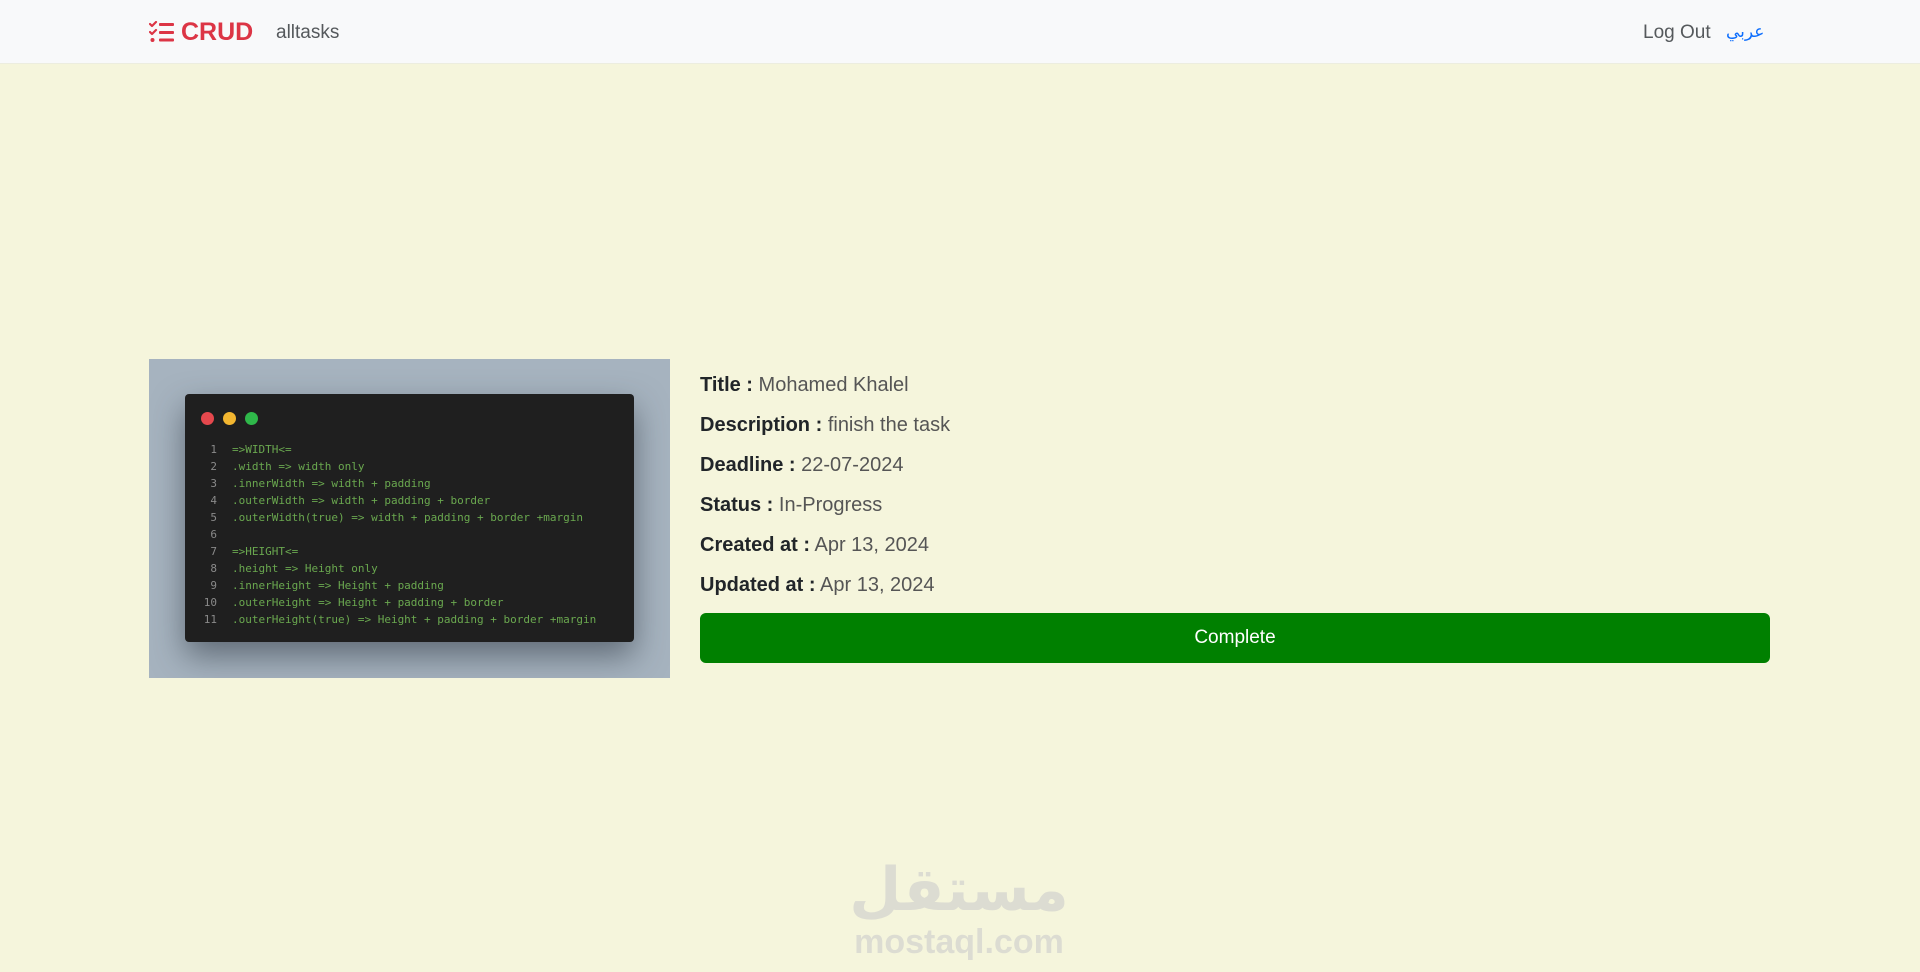 The width and height of the screenshot is (1920, 972). Describe the element at coordinates (395, 449) in the screenshot. I see `code-line: 1 =>WIDTH<=` at that location.